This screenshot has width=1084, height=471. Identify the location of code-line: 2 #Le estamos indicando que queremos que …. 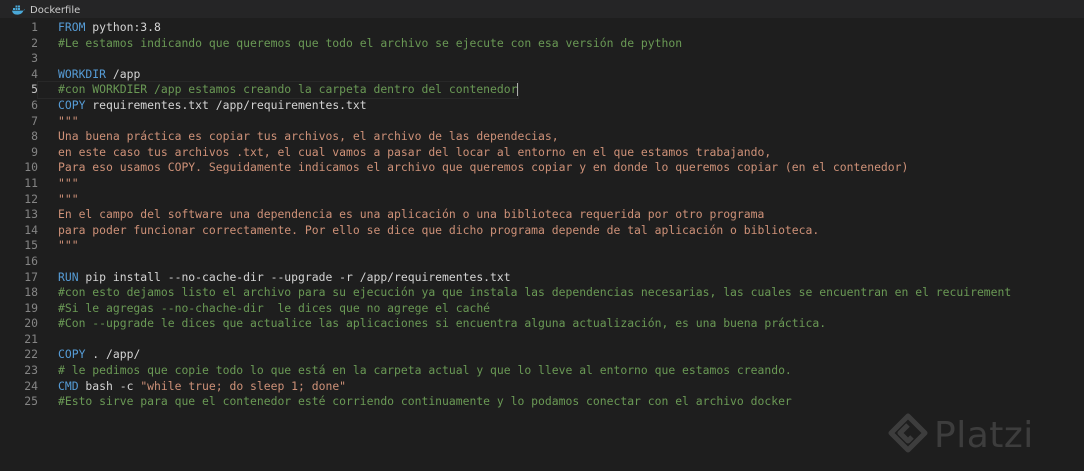
(542, 44).